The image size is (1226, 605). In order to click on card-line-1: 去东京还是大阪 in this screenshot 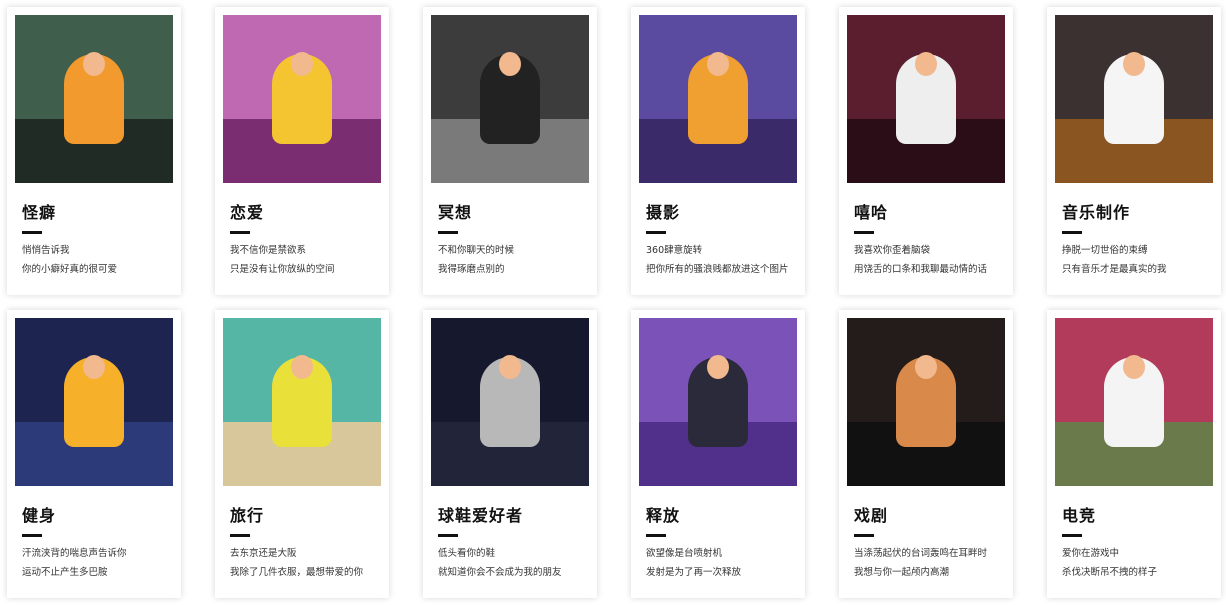, I will do `click(263, 553)`.